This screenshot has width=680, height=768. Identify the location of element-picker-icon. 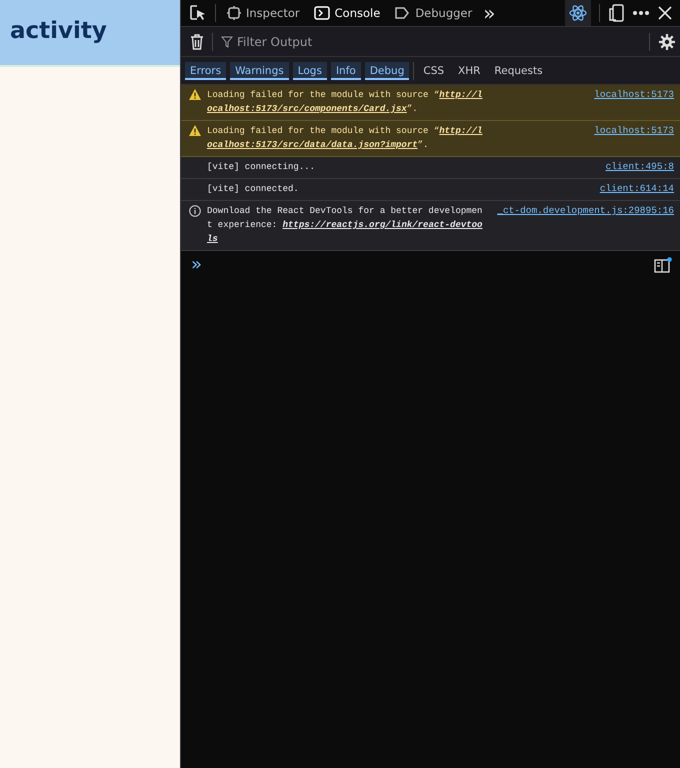
(198, 13).